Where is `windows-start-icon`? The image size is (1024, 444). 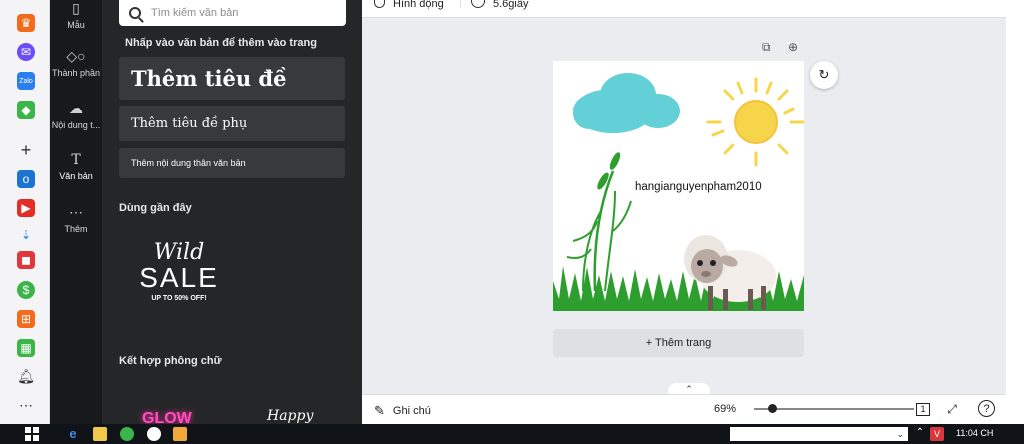 windows-start-icon is located at coordinates (32, 434).